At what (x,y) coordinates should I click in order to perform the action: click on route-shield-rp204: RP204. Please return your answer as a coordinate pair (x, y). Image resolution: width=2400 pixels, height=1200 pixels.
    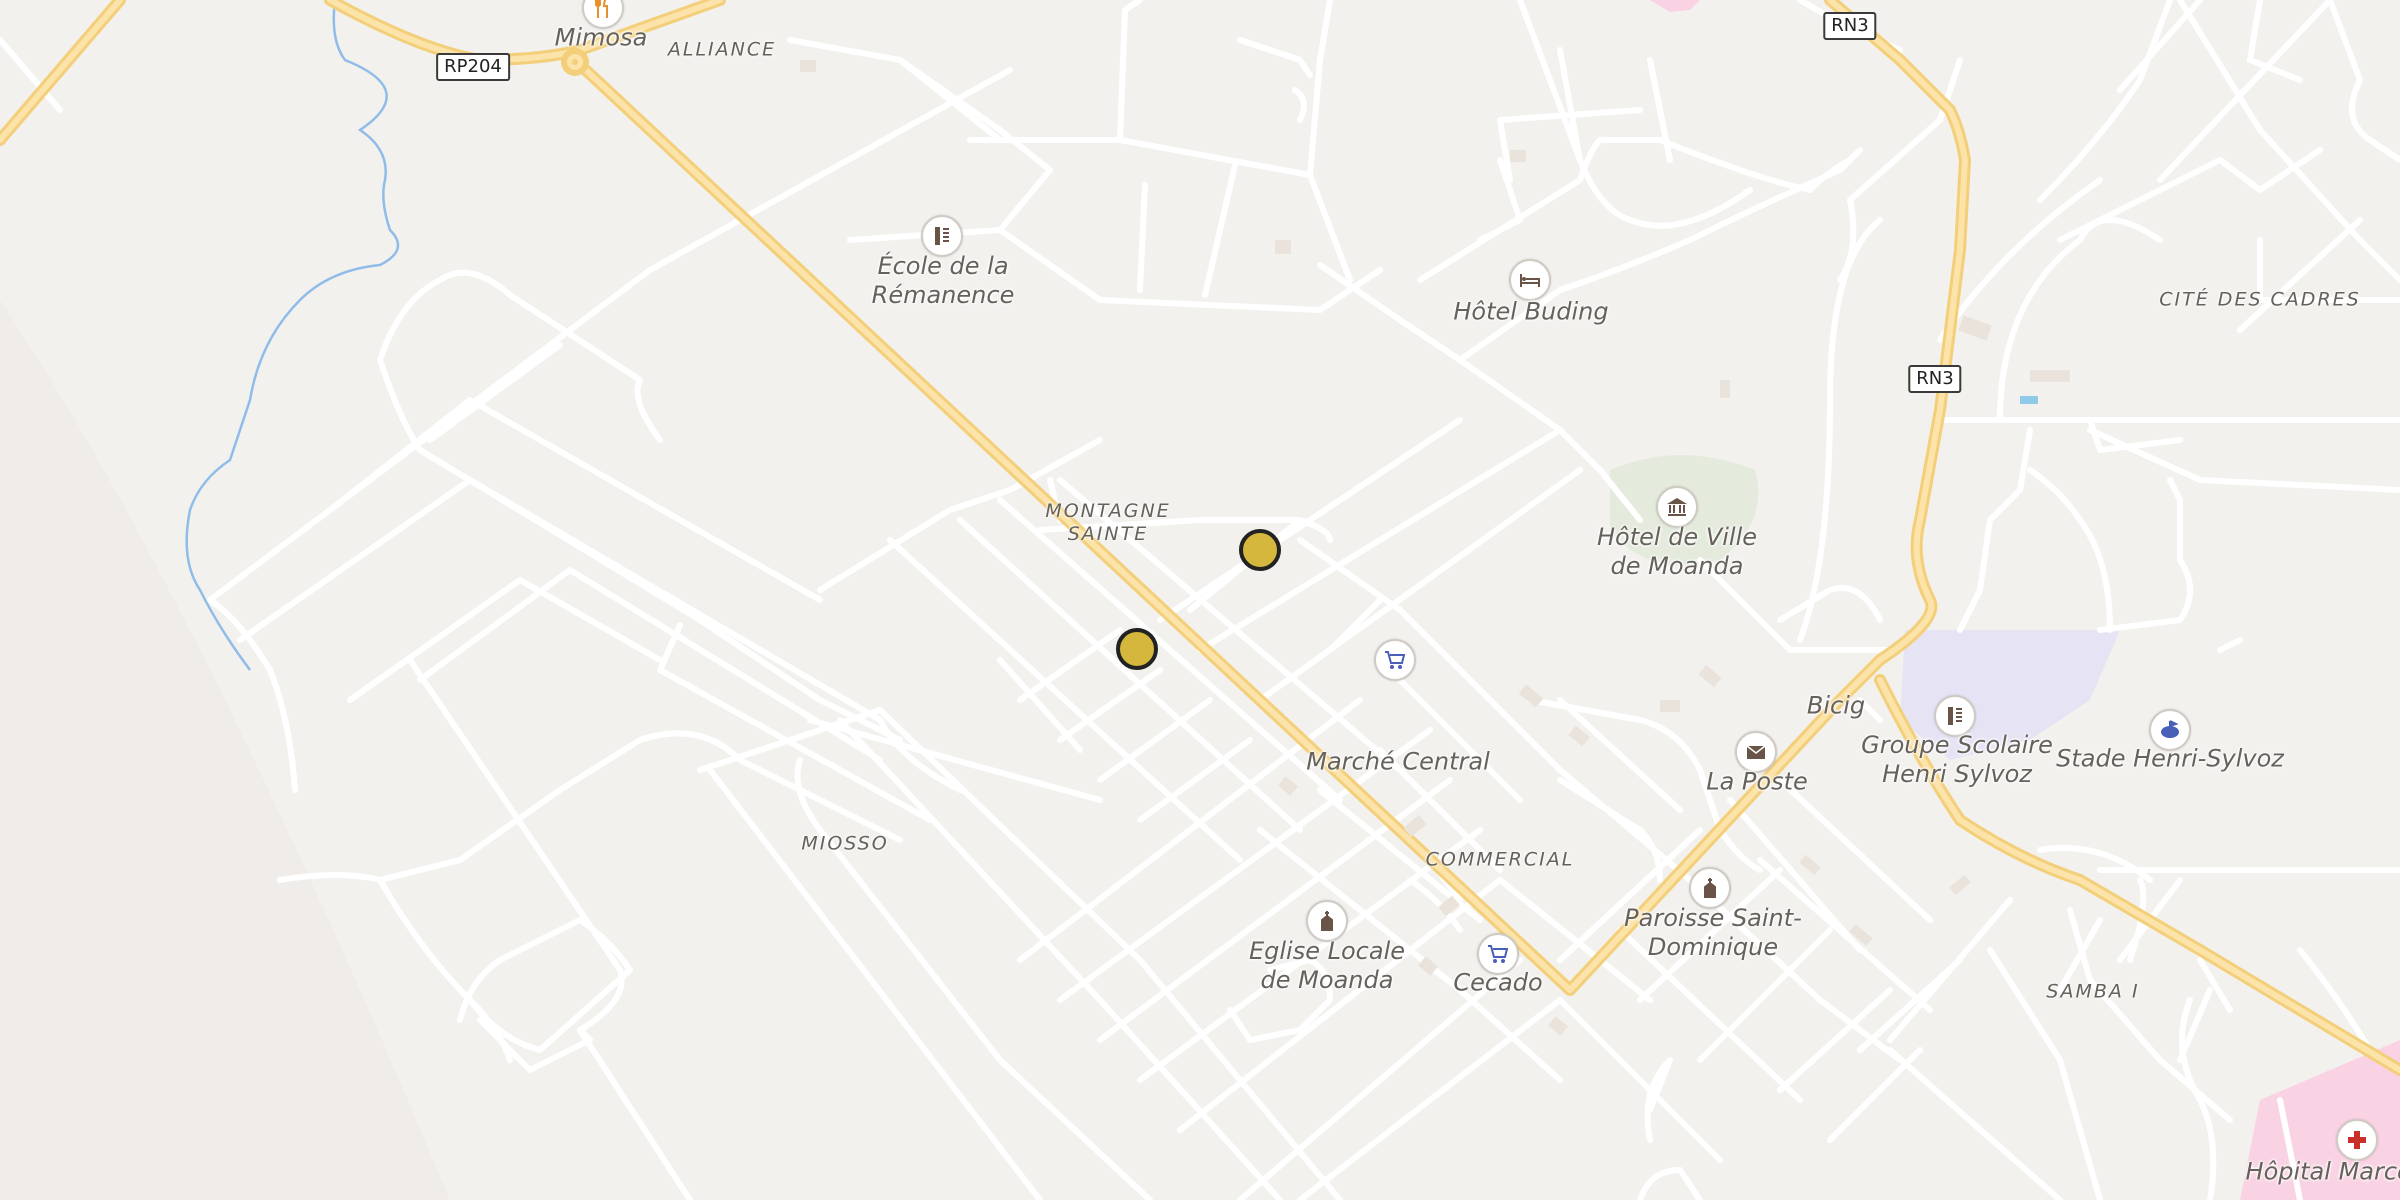
    Looking at the image, I should click on (473, 67).